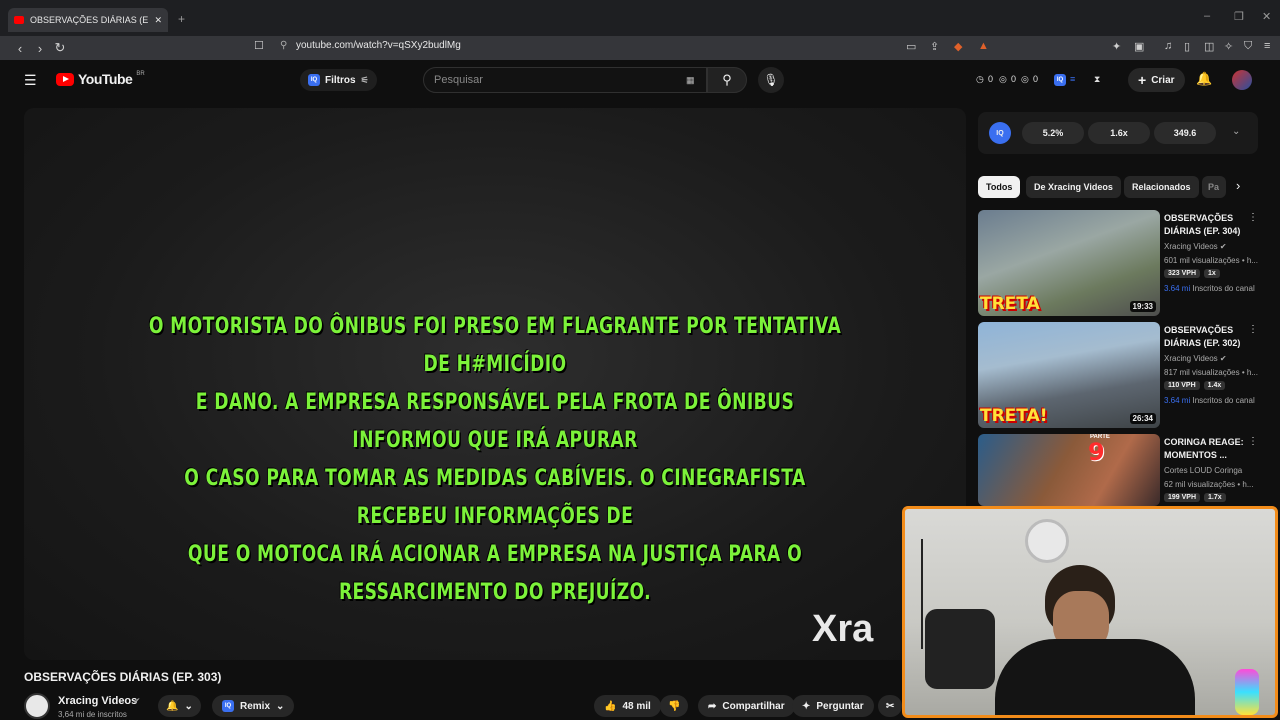 The width and height of the screenshot is (1280, 720). What do you see at coordinates (690, 80) in the screenshot?
I see `keyboard-icon: ▦` at bounding box center [690, 80].